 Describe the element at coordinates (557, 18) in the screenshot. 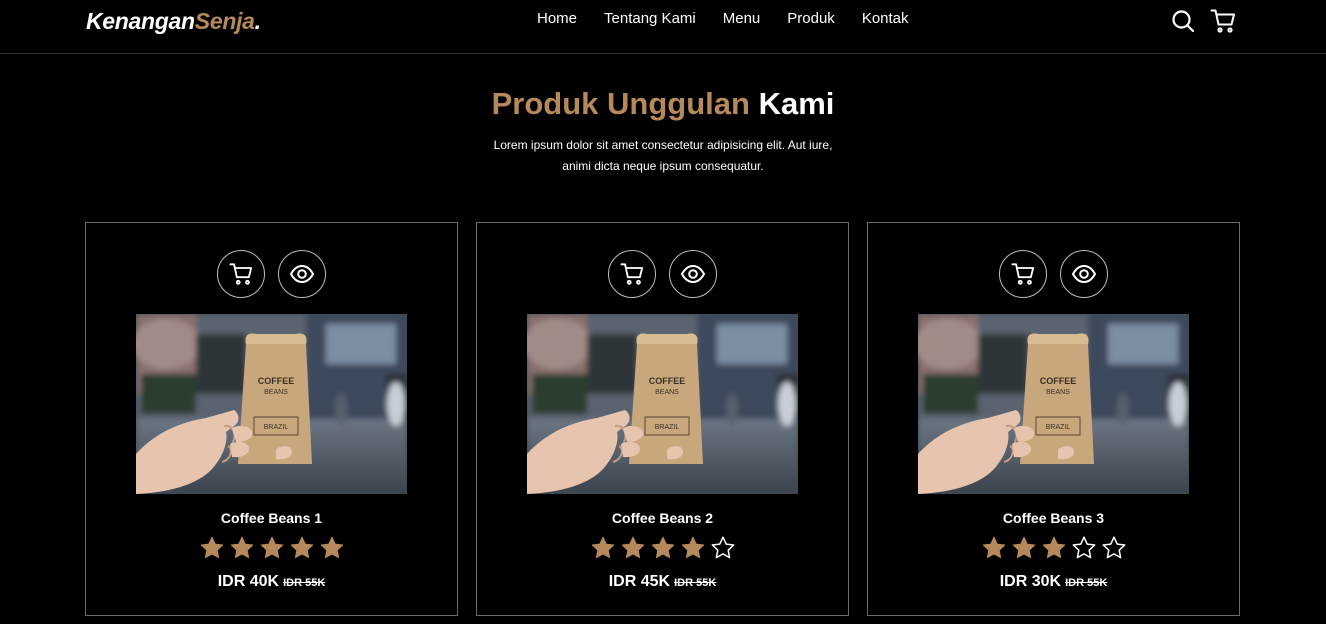

I see `nav-link-home: Home` at that location.